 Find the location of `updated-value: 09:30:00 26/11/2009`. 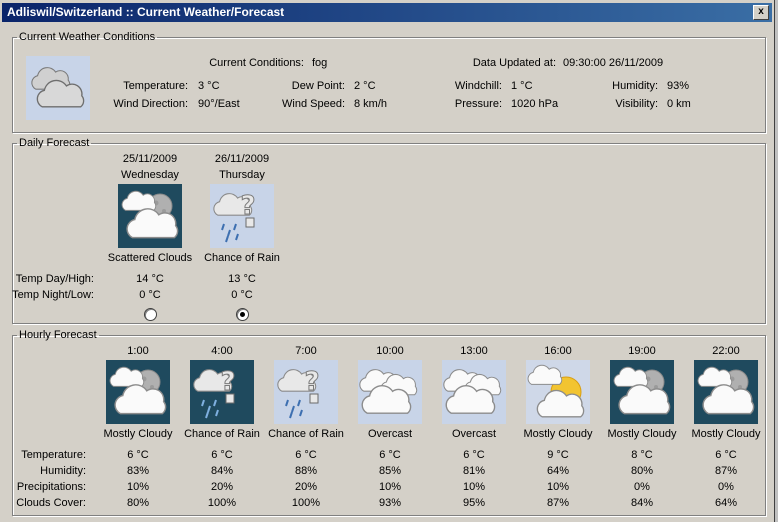

updated-value: 09:30:00 26/11/2009 is located at coordinates (613, 63).